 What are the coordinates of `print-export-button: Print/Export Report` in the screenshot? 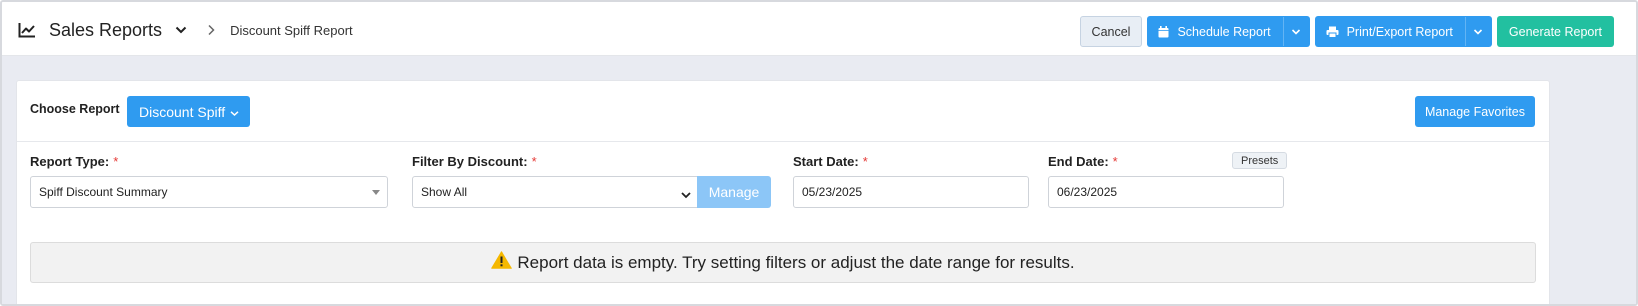 It's located at (1403, 31).